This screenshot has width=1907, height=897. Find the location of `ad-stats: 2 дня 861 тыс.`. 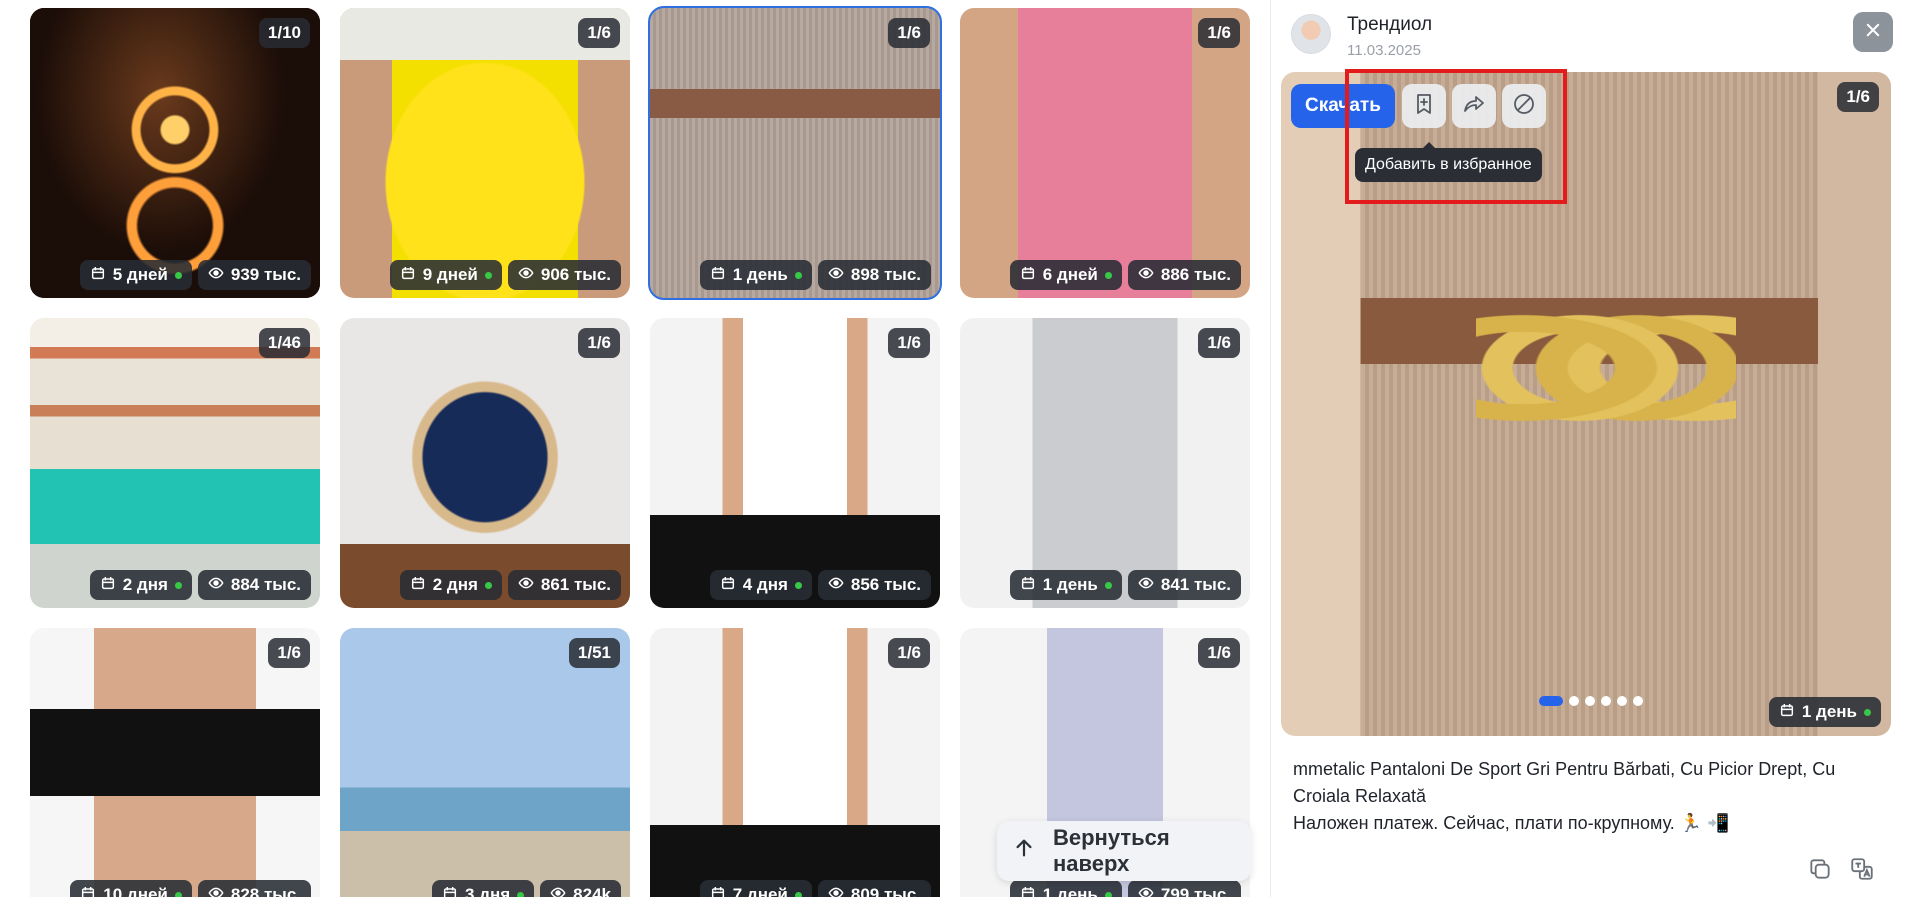

ad-stats: 2 дня 861 тыс. is located at coordinates (510, 585).